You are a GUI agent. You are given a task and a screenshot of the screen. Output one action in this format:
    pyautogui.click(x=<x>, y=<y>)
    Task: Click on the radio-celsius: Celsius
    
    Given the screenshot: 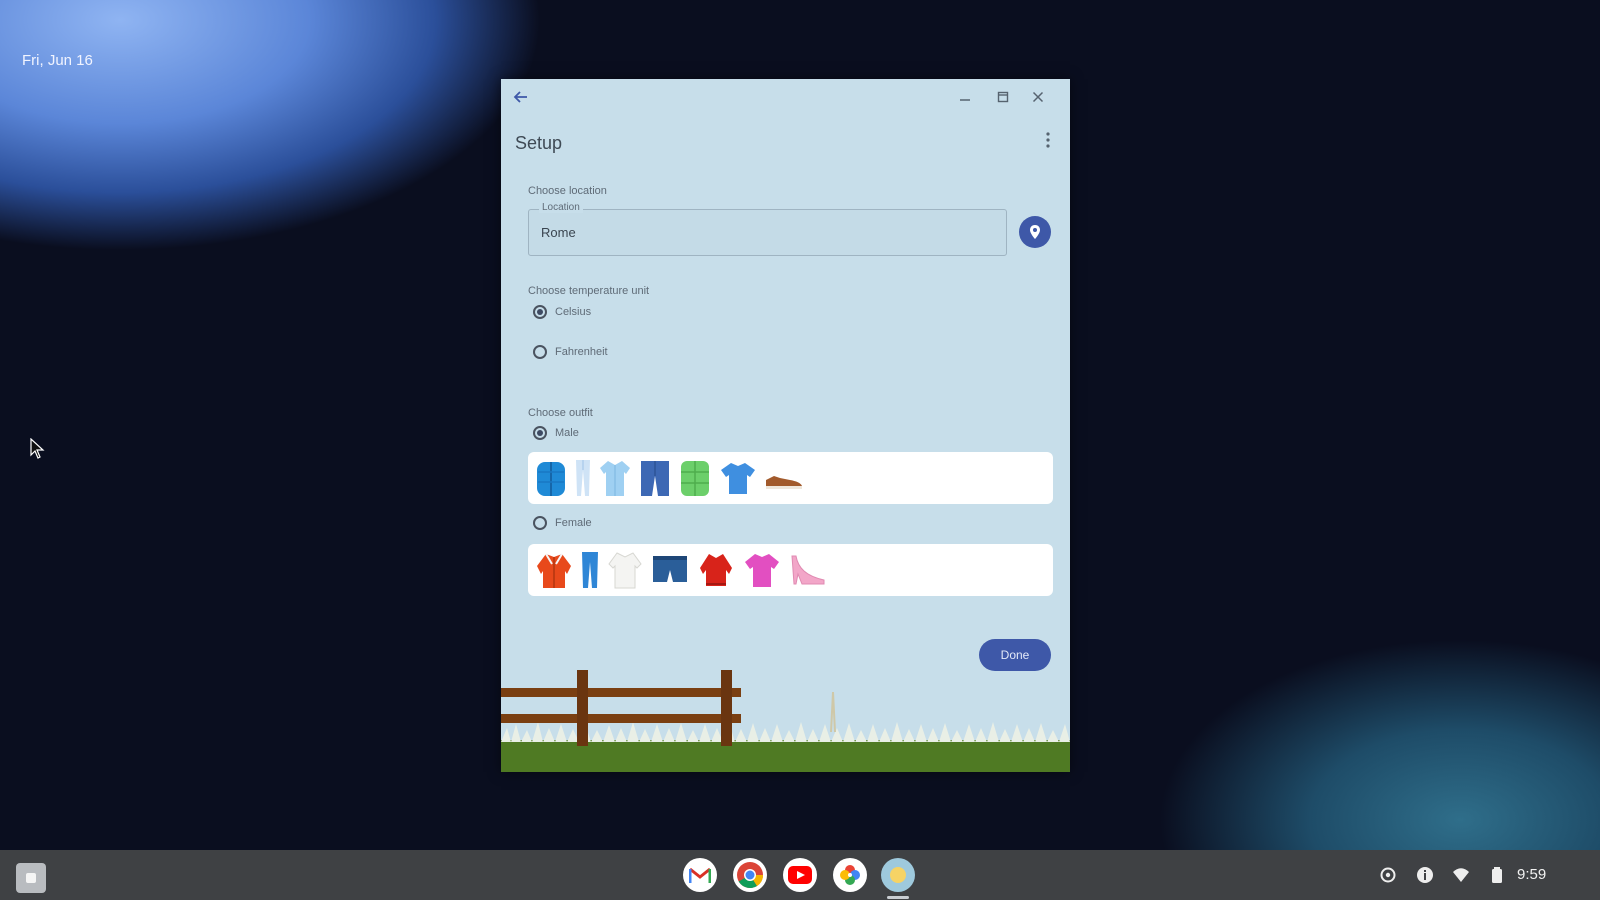 What is the action you would take?
    pyautogui.click(x=562, y=312)
    